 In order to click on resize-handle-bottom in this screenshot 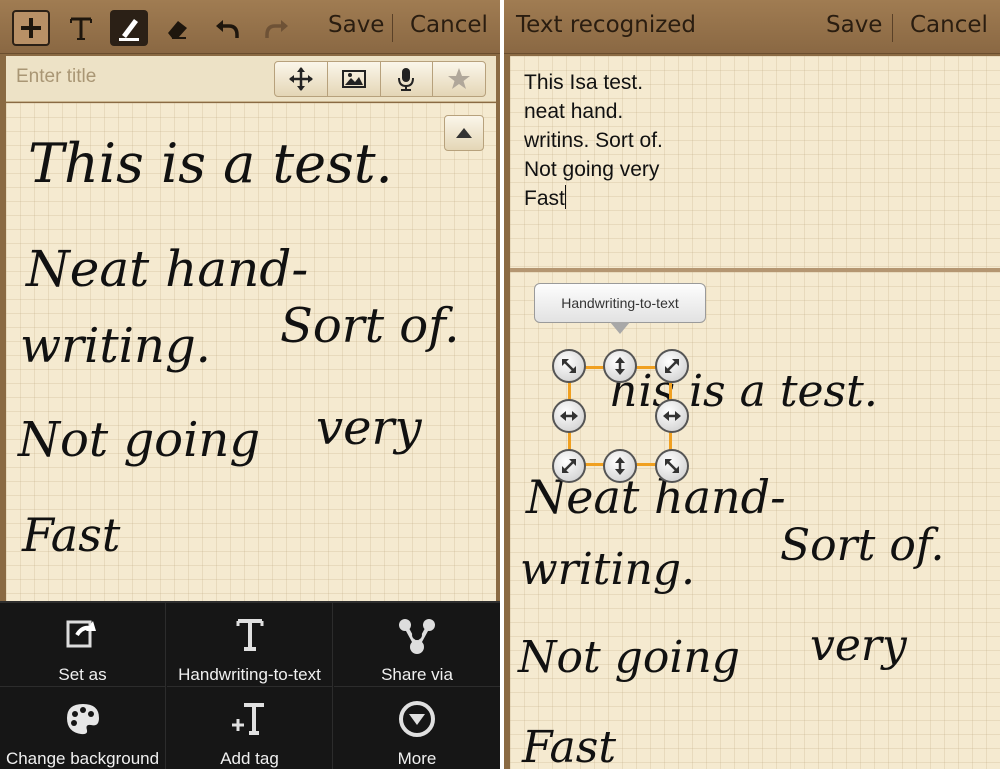, I will do `click(620, 466)`.